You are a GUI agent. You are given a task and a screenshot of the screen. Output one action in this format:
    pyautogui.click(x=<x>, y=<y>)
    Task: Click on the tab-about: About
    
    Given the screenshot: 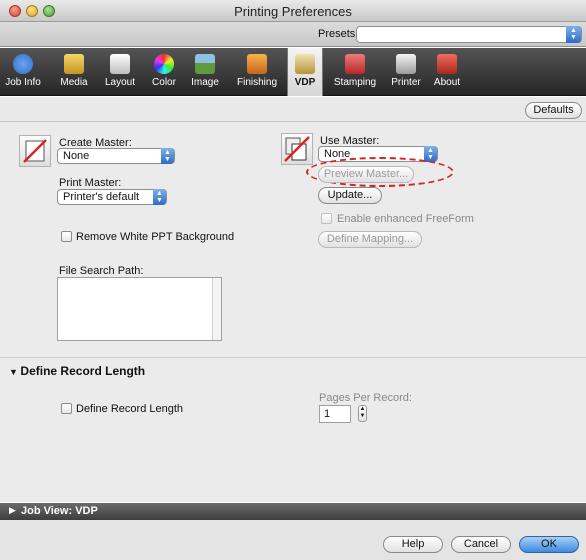 What is the action you would take?
    pyautogui.click(x=447, y=72)
    